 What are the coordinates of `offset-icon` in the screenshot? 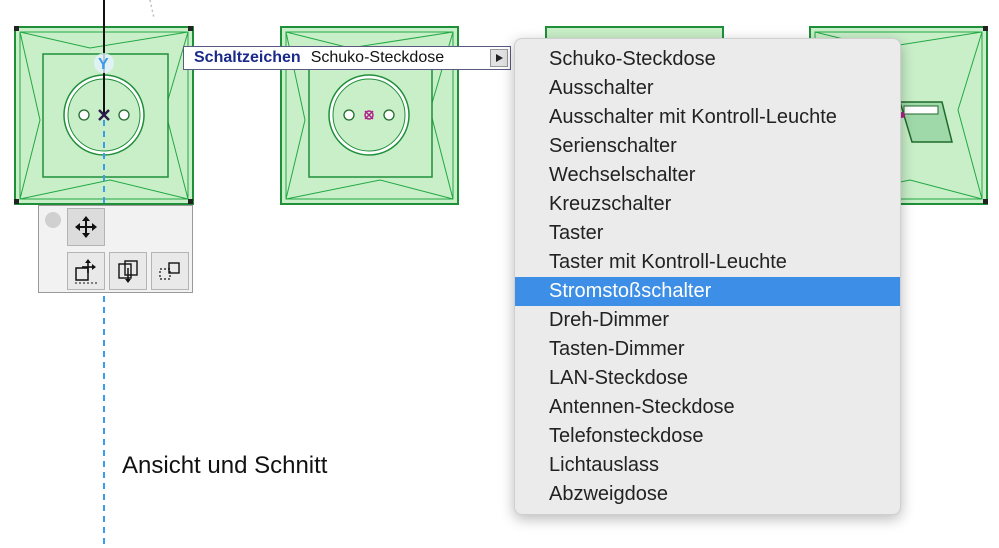 It's located at (170, 271).